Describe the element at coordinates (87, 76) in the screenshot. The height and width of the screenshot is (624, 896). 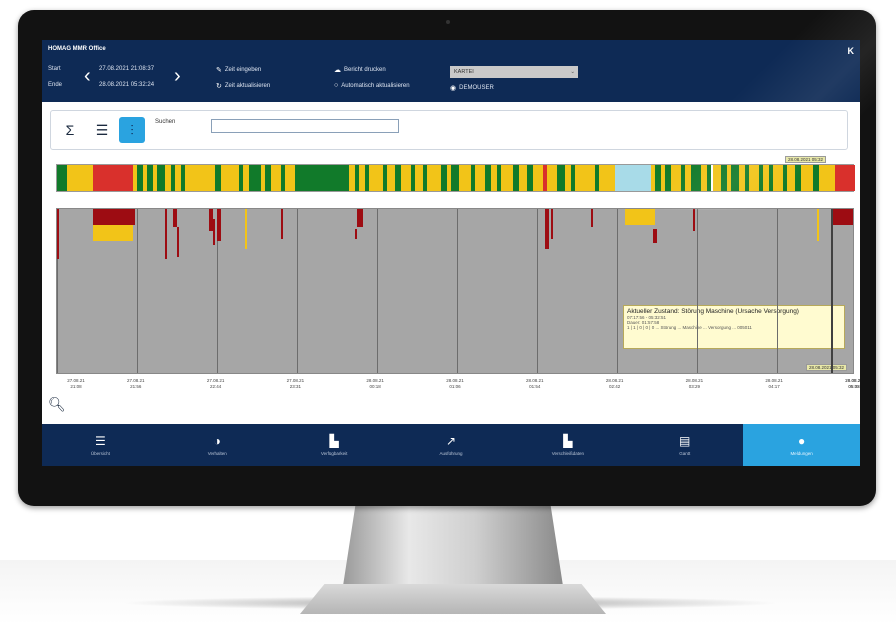
I see `previous-period-icon: ‹` at that location.